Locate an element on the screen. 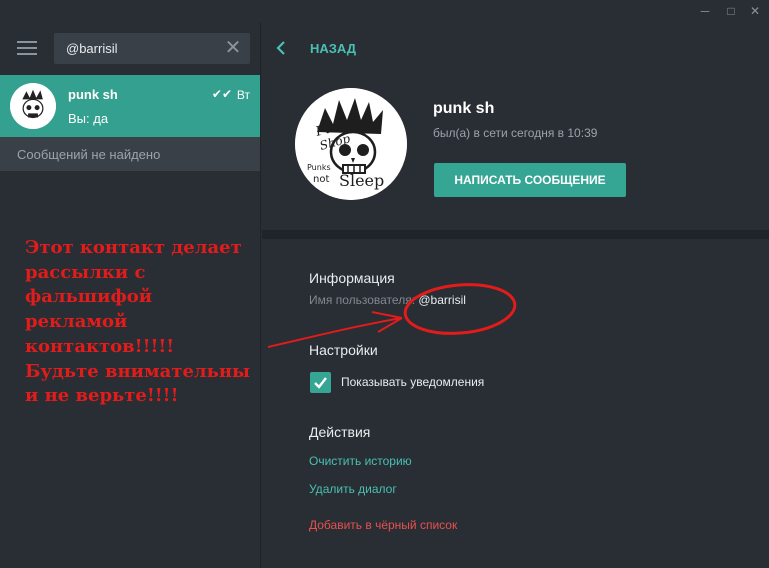  section-divider is located at coordinates (515, 234).